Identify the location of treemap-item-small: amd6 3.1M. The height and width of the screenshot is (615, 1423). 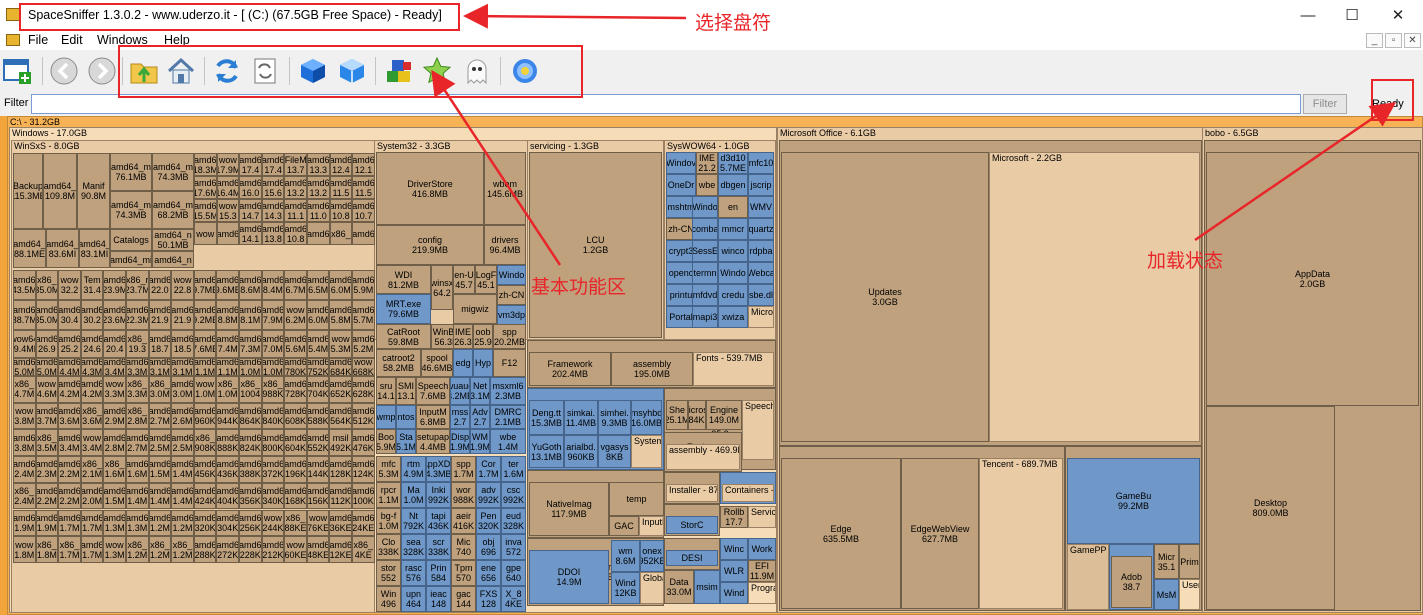
(182, 367).